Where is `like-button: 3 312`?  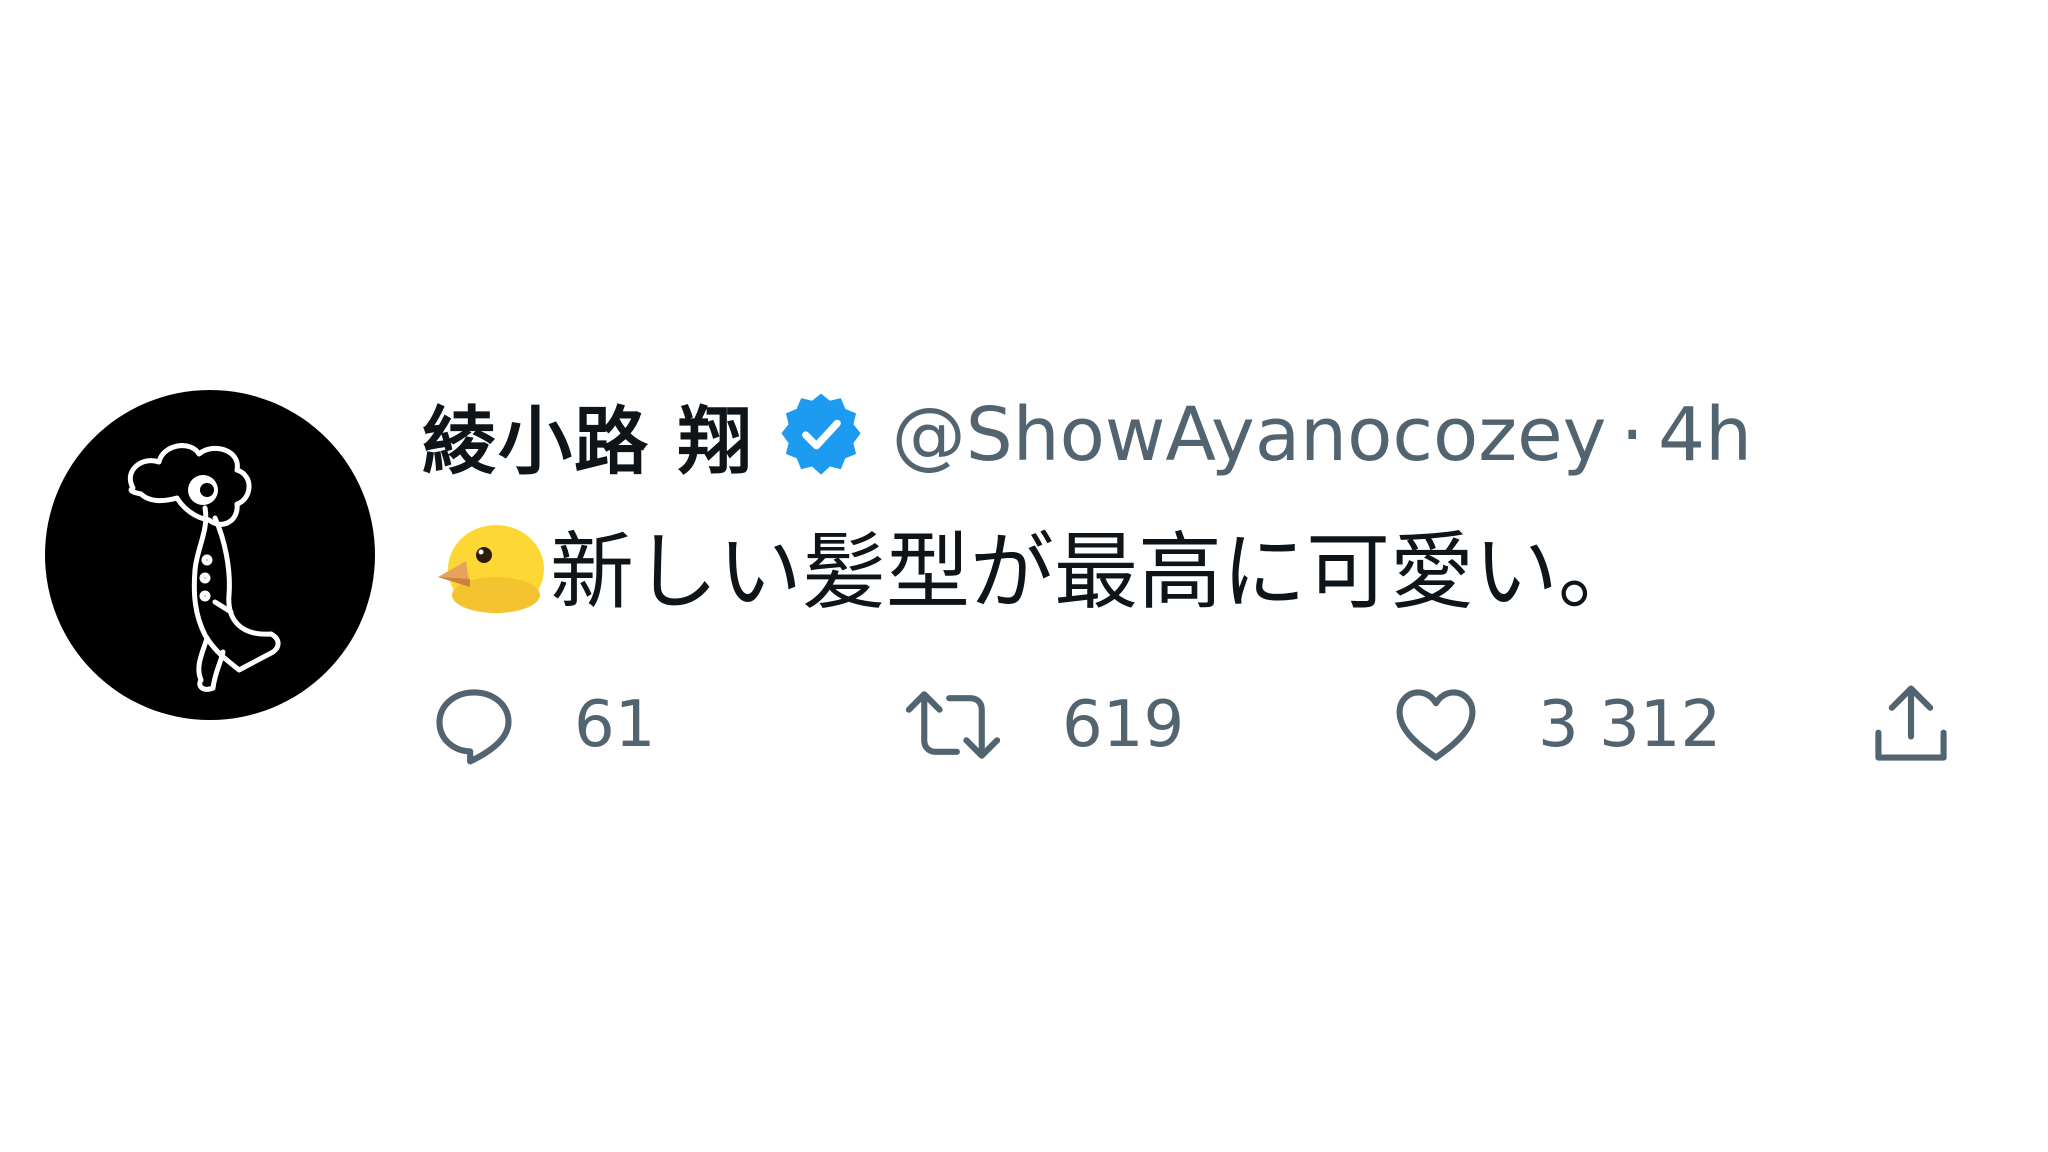 like-button: 3 312 is located at coordinates (1554, 725).